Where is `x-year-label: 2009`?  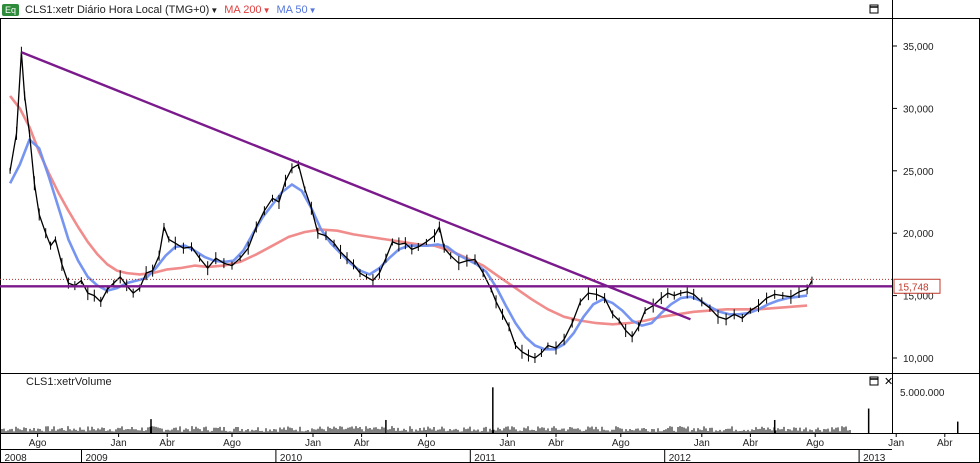 x-year-label: 2009 is located at coordinates (97, 458).